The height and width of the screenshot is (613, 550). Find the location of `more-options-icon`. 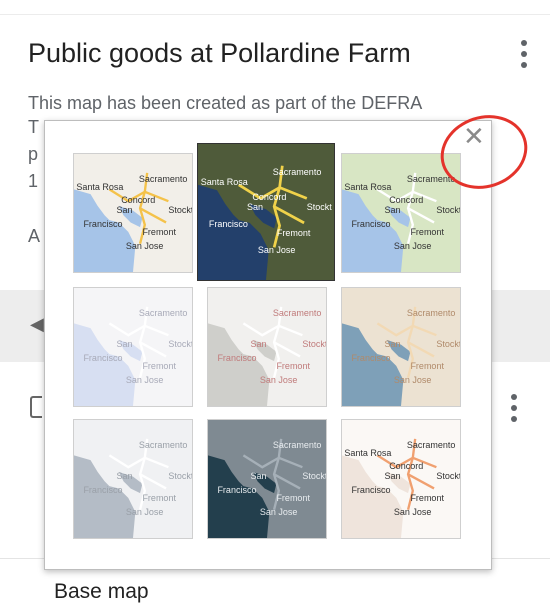

more-options-icon is located at coordinates (524, 57).